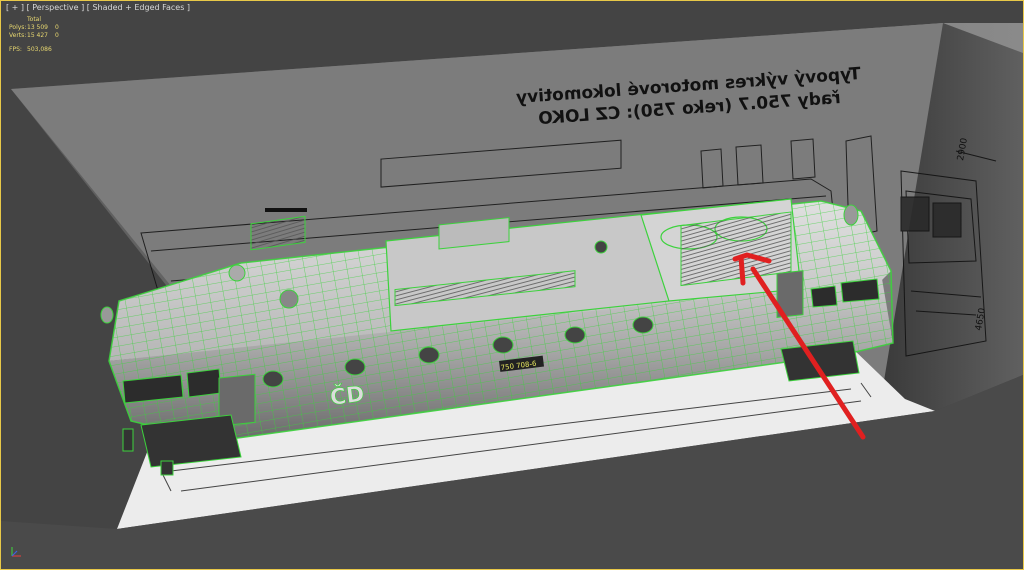 This screenshot has height=570, width=1024. Describe the element at coordinates (34, 19) in the screenshot. I see `stats-header: Total` at that location.